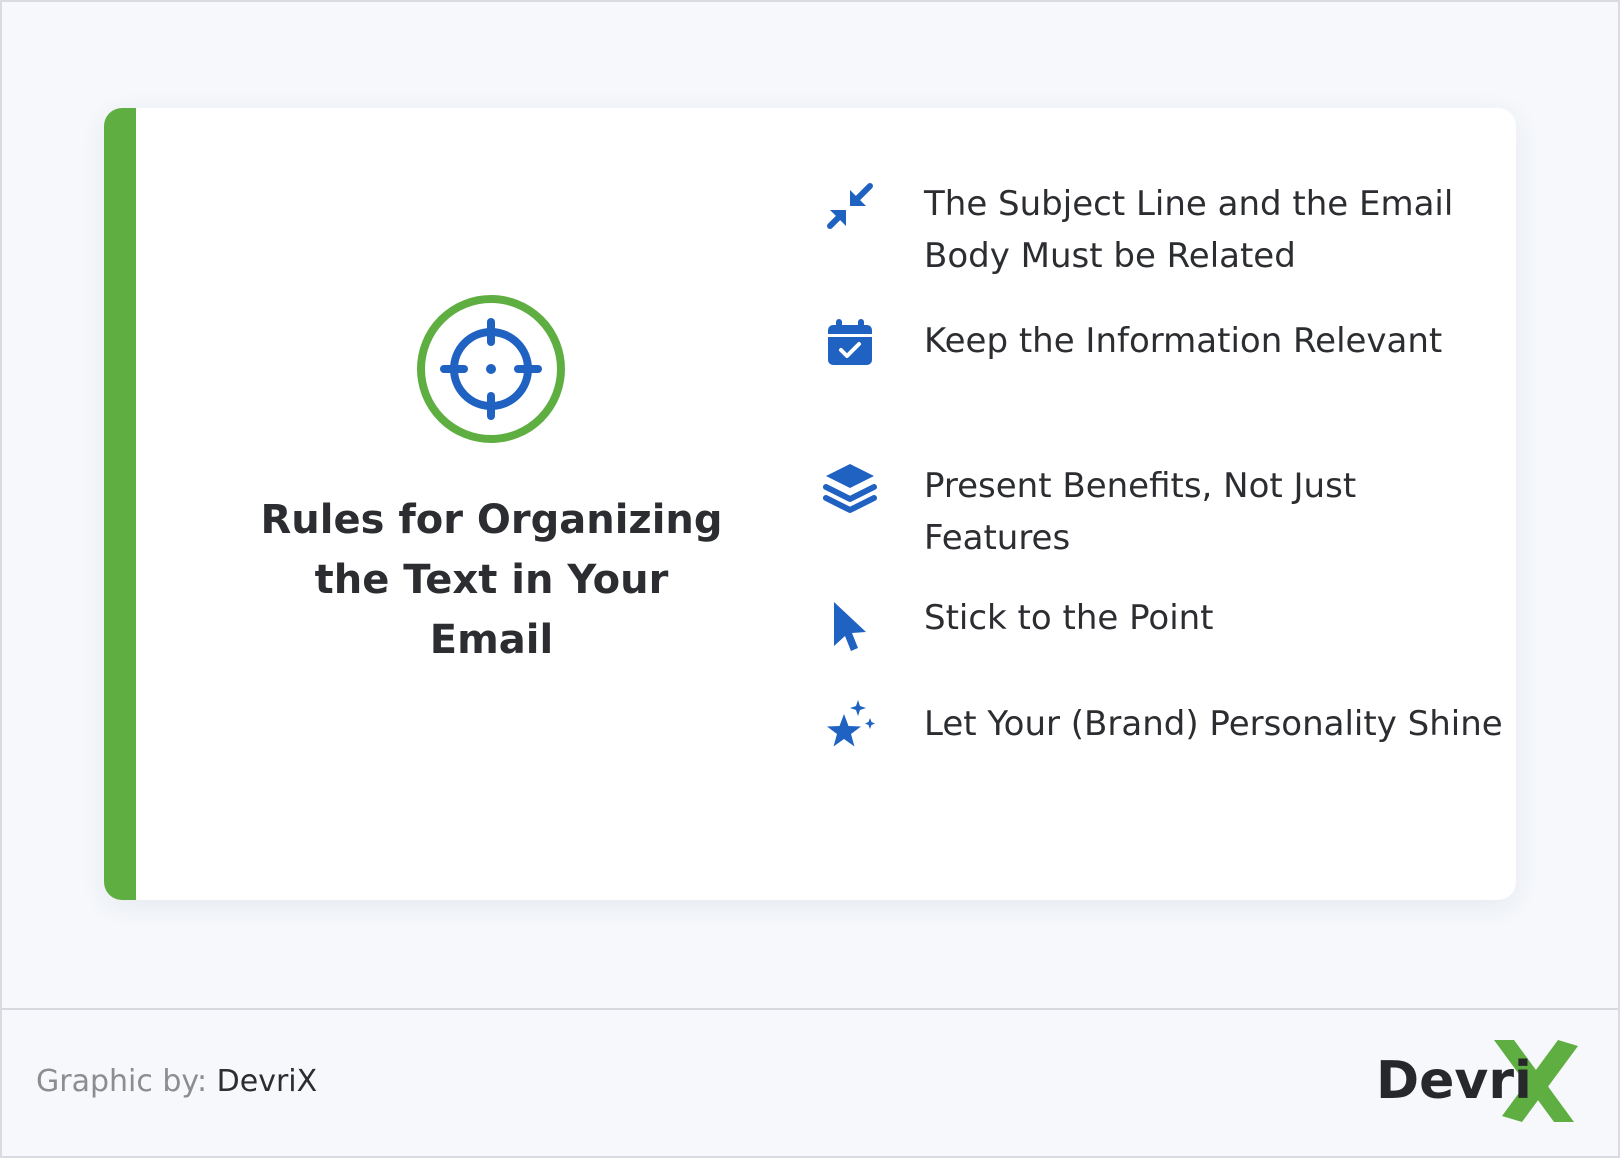  What do you see at coordinates (810, 1009) in the screenshot?
I see `footer-divider` at bounding box center [810, 1009].